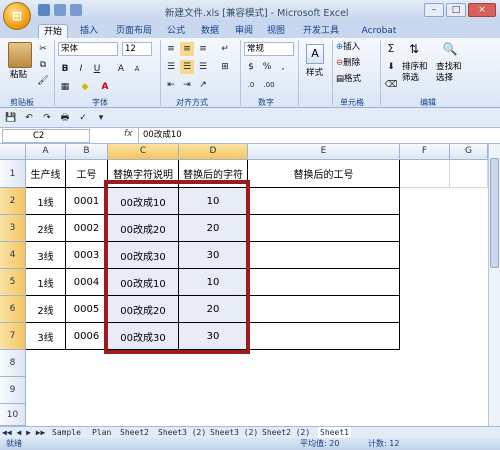  I want to click on fx-icon: fx, so click(128, 134).